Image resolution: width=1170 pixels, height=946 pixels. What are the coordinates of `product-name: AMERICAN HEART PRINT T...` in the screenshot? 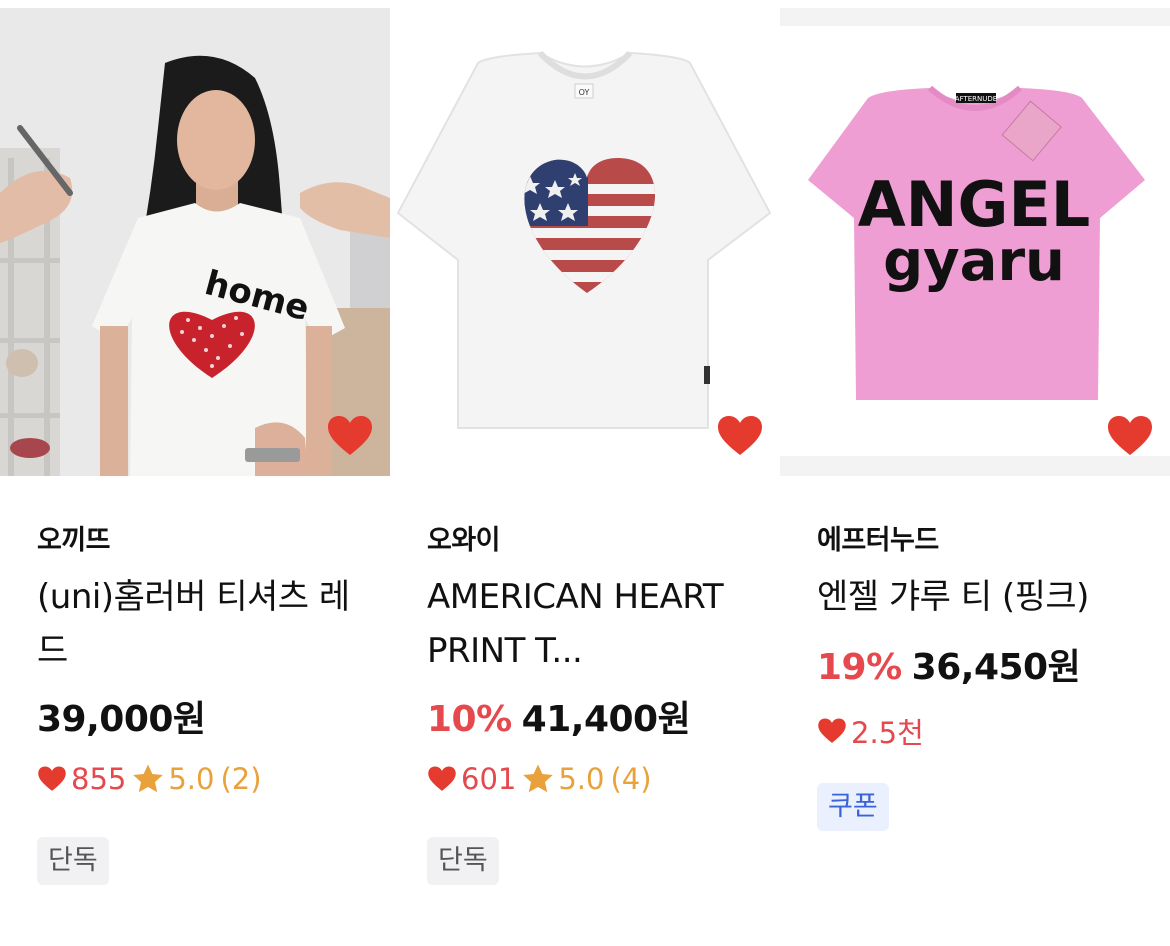 It's located at (592, 624).